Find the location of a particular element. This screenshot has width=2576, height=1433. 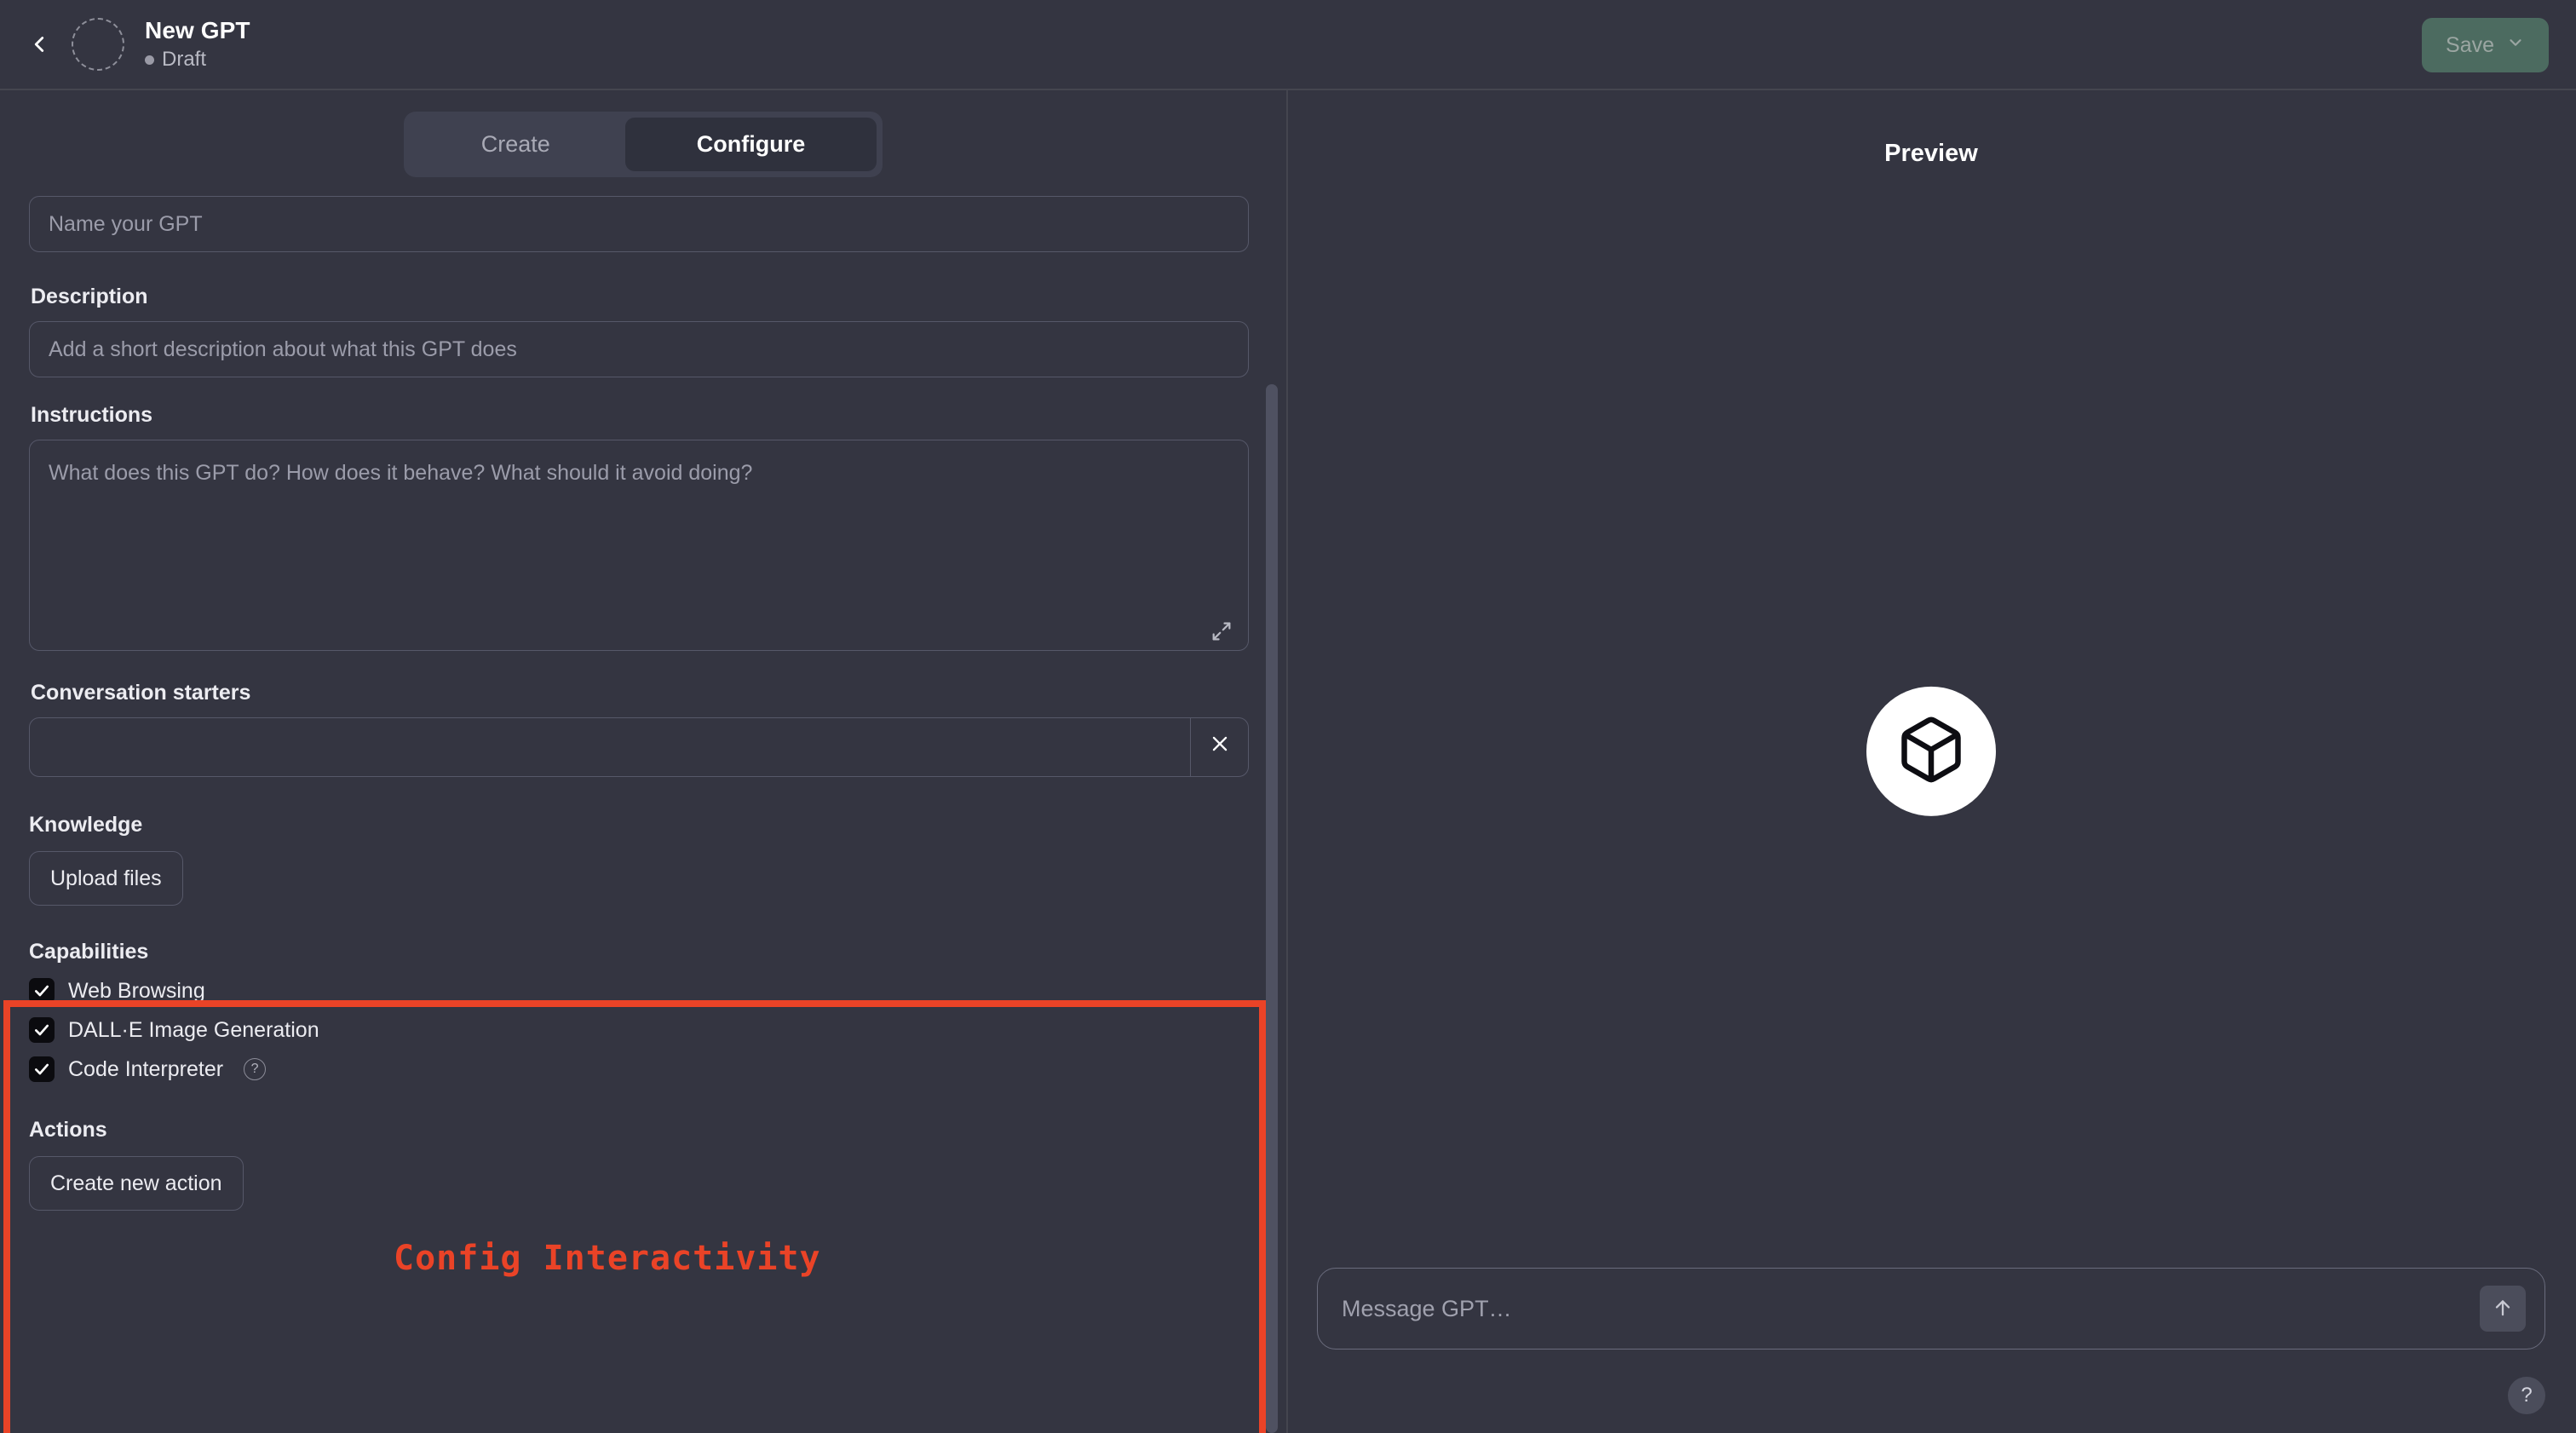

cube-icon is located at coordinates (1931, 751).